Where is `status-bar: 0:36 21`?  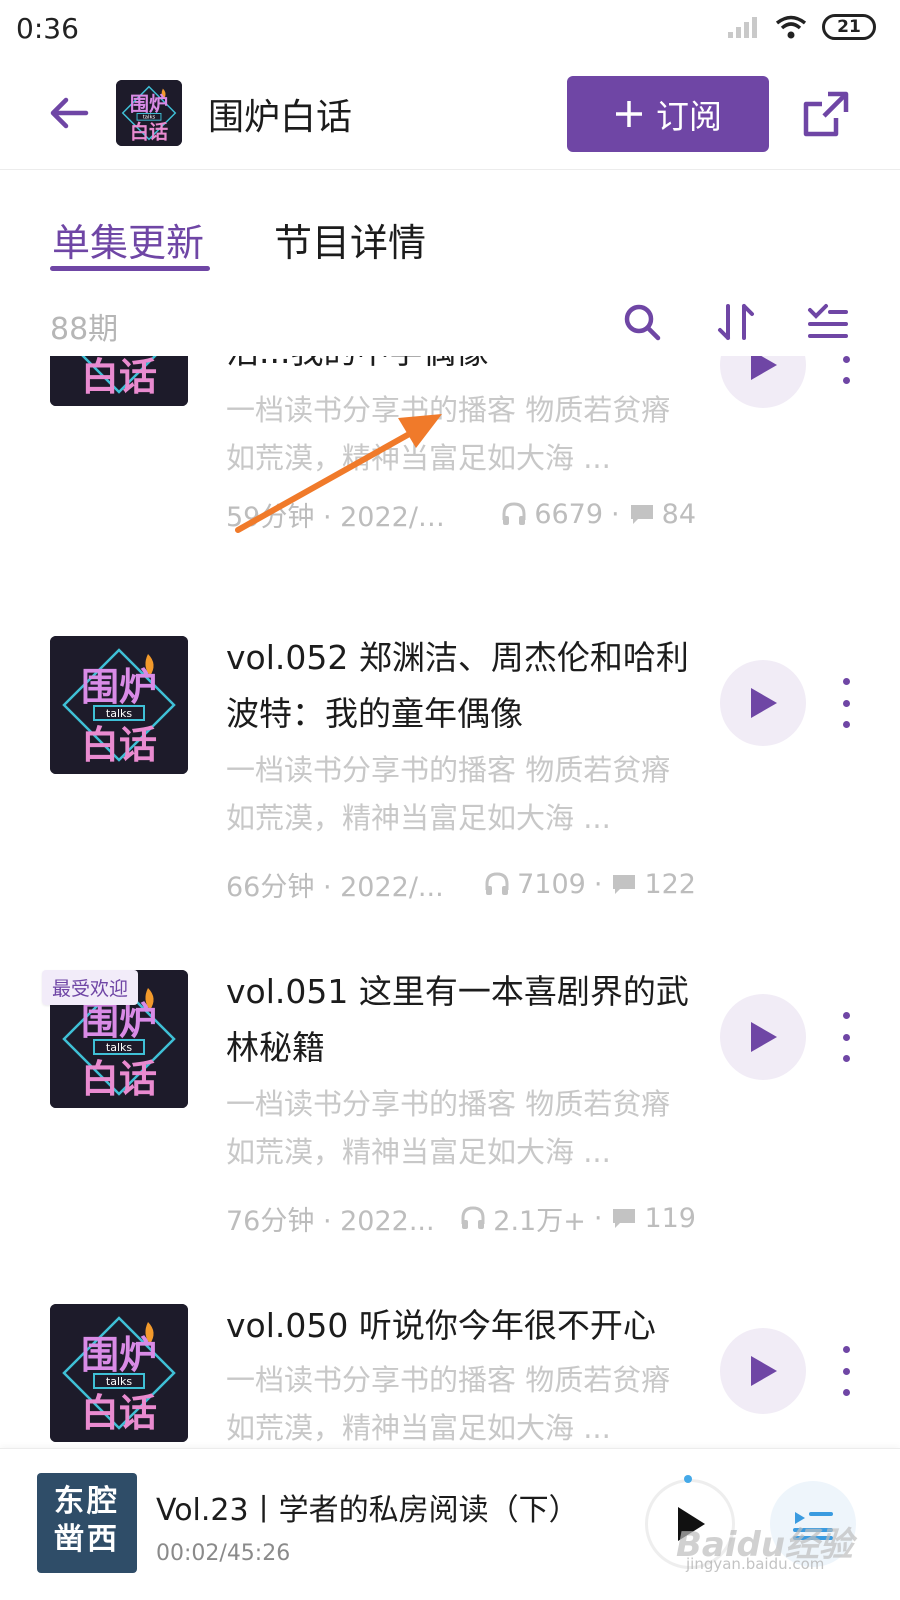
status-bar: 0:36 21 is located at coordinates (450, 31).